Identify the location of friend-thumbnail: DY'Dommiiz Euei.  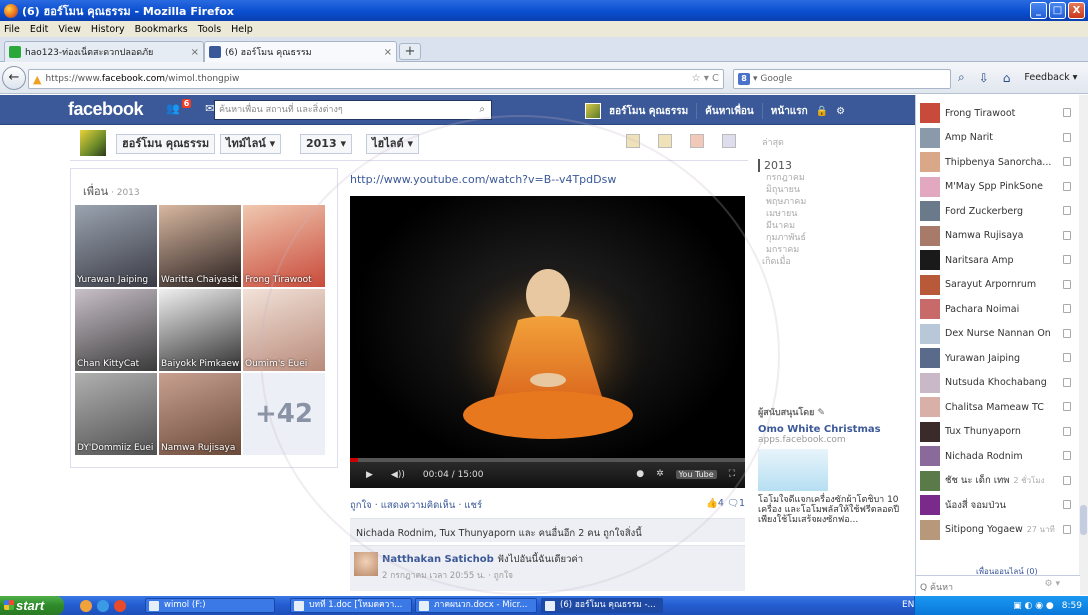
(116, 414).